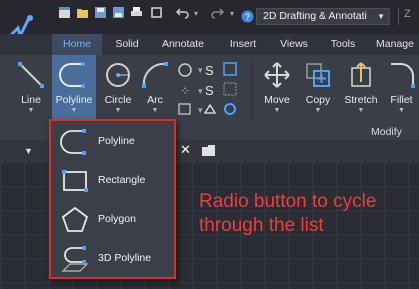  What do you see at coordinates (402, 75) in the screenshot?
I see `fillet-icon` at bounding box center [402, 75].